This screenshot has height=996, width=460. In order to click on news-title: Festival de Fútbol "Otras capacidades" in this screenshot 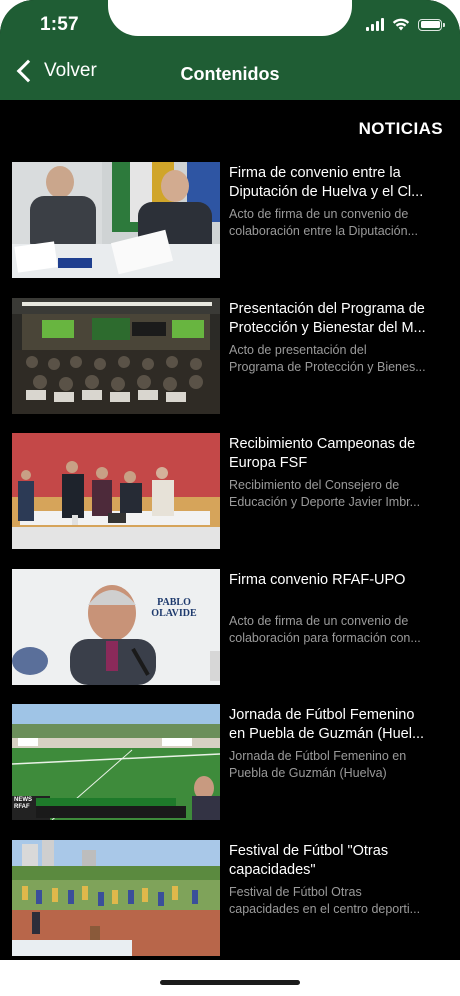, I will do `click(309, 860)`.